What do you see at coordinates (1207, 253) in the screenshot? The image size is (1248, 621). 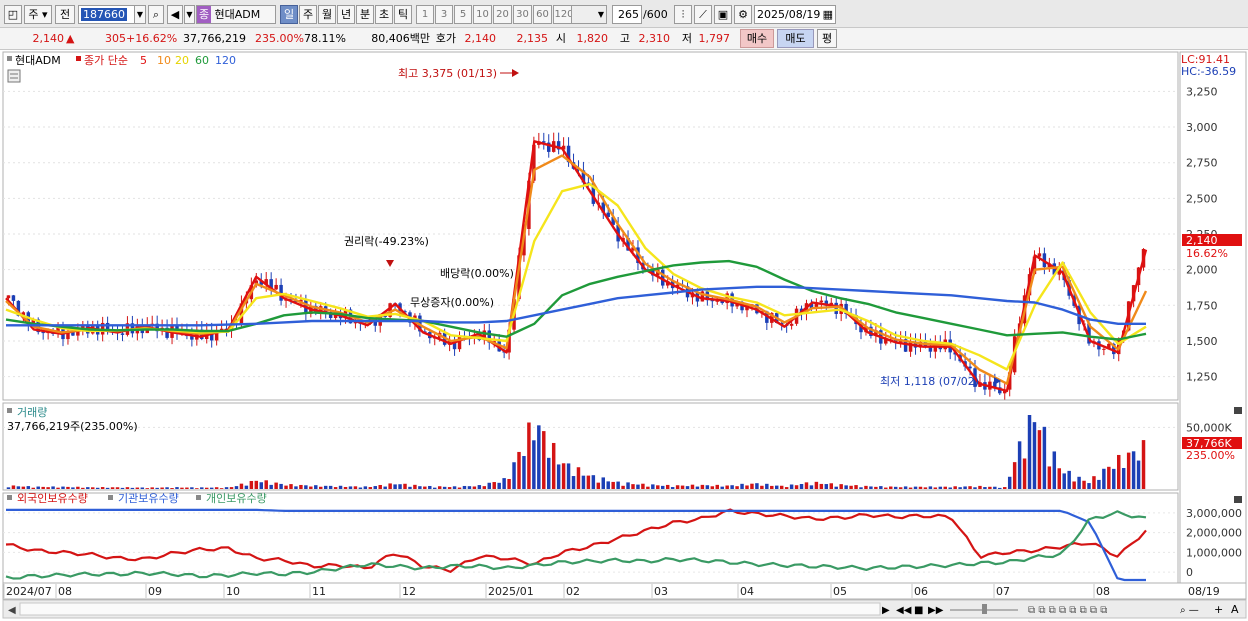 I see `last-pct-tag: 16.62%` at bounding box center [1207, 253].